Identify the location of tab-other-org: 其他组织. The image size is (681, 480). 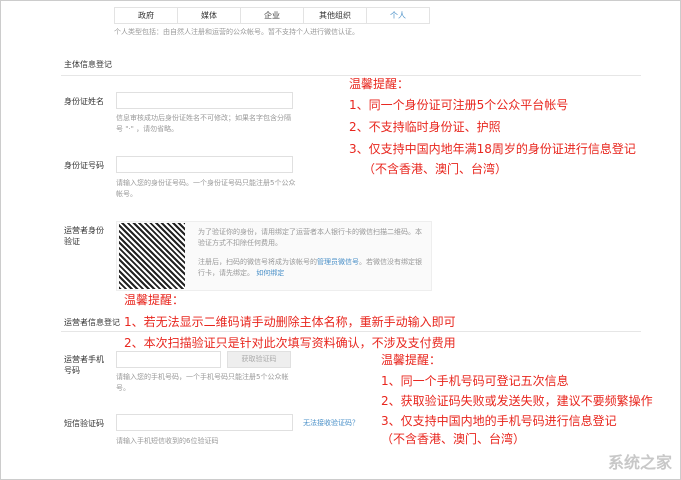
(335, 15).